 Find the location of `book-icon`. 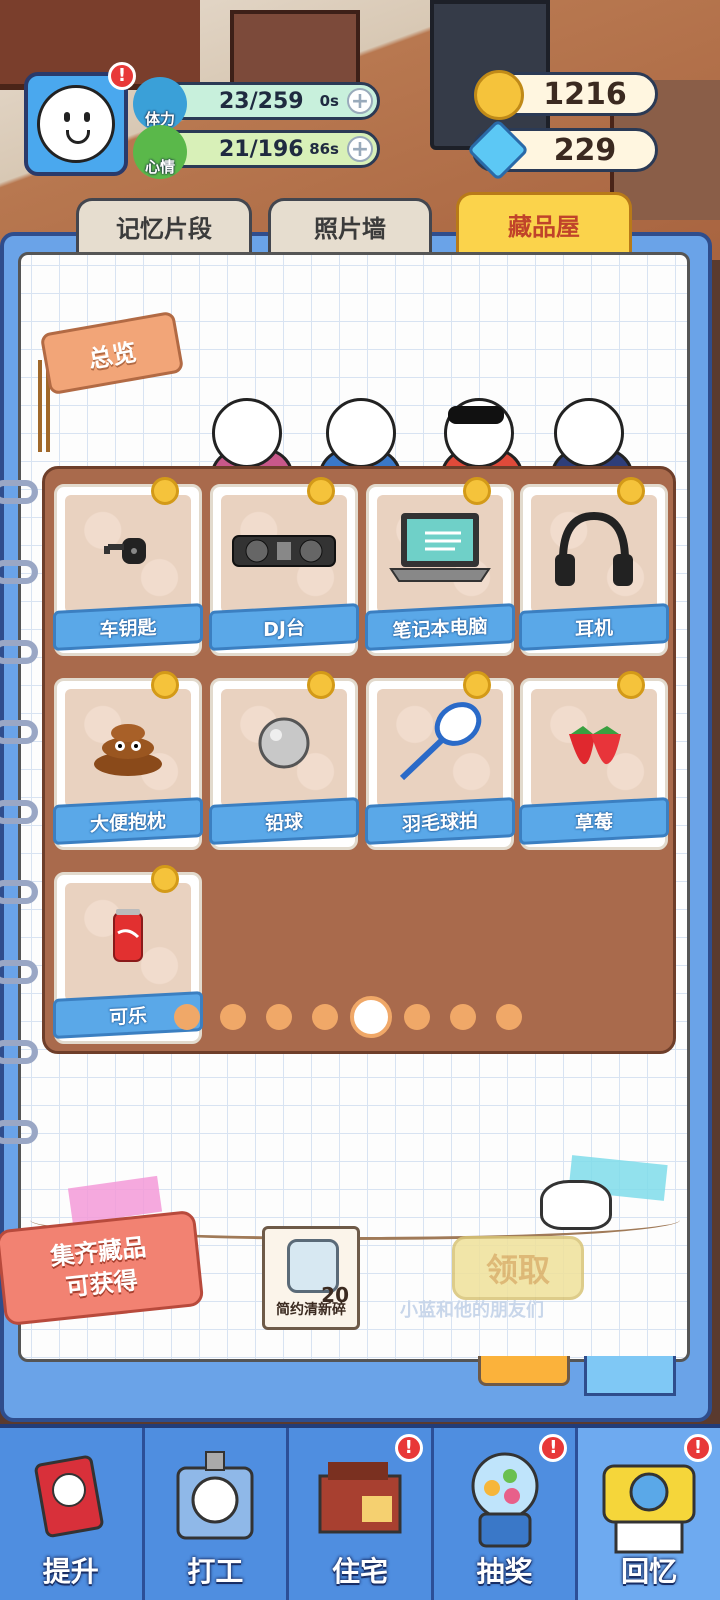

book-icon is located at coordinates (69, 1496).